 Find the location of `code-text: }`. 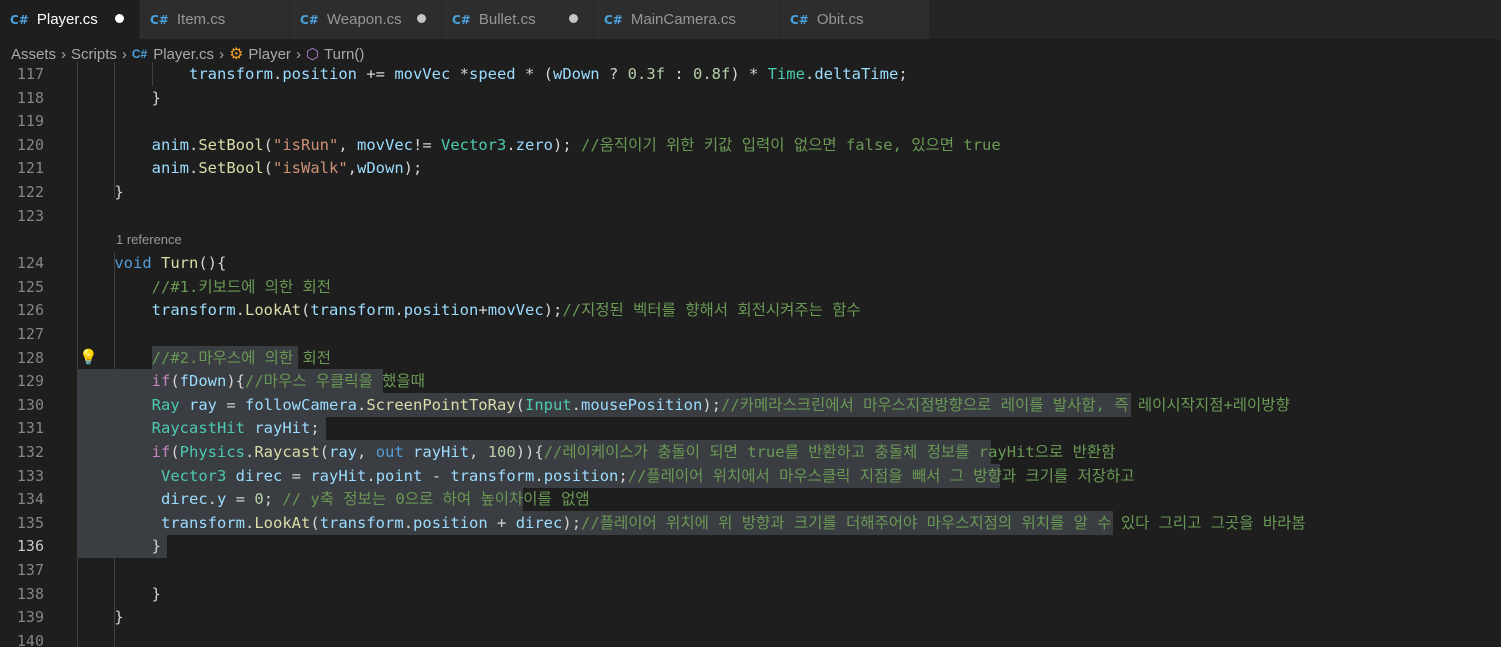

code-text: } is located at coordinates (119, 546).